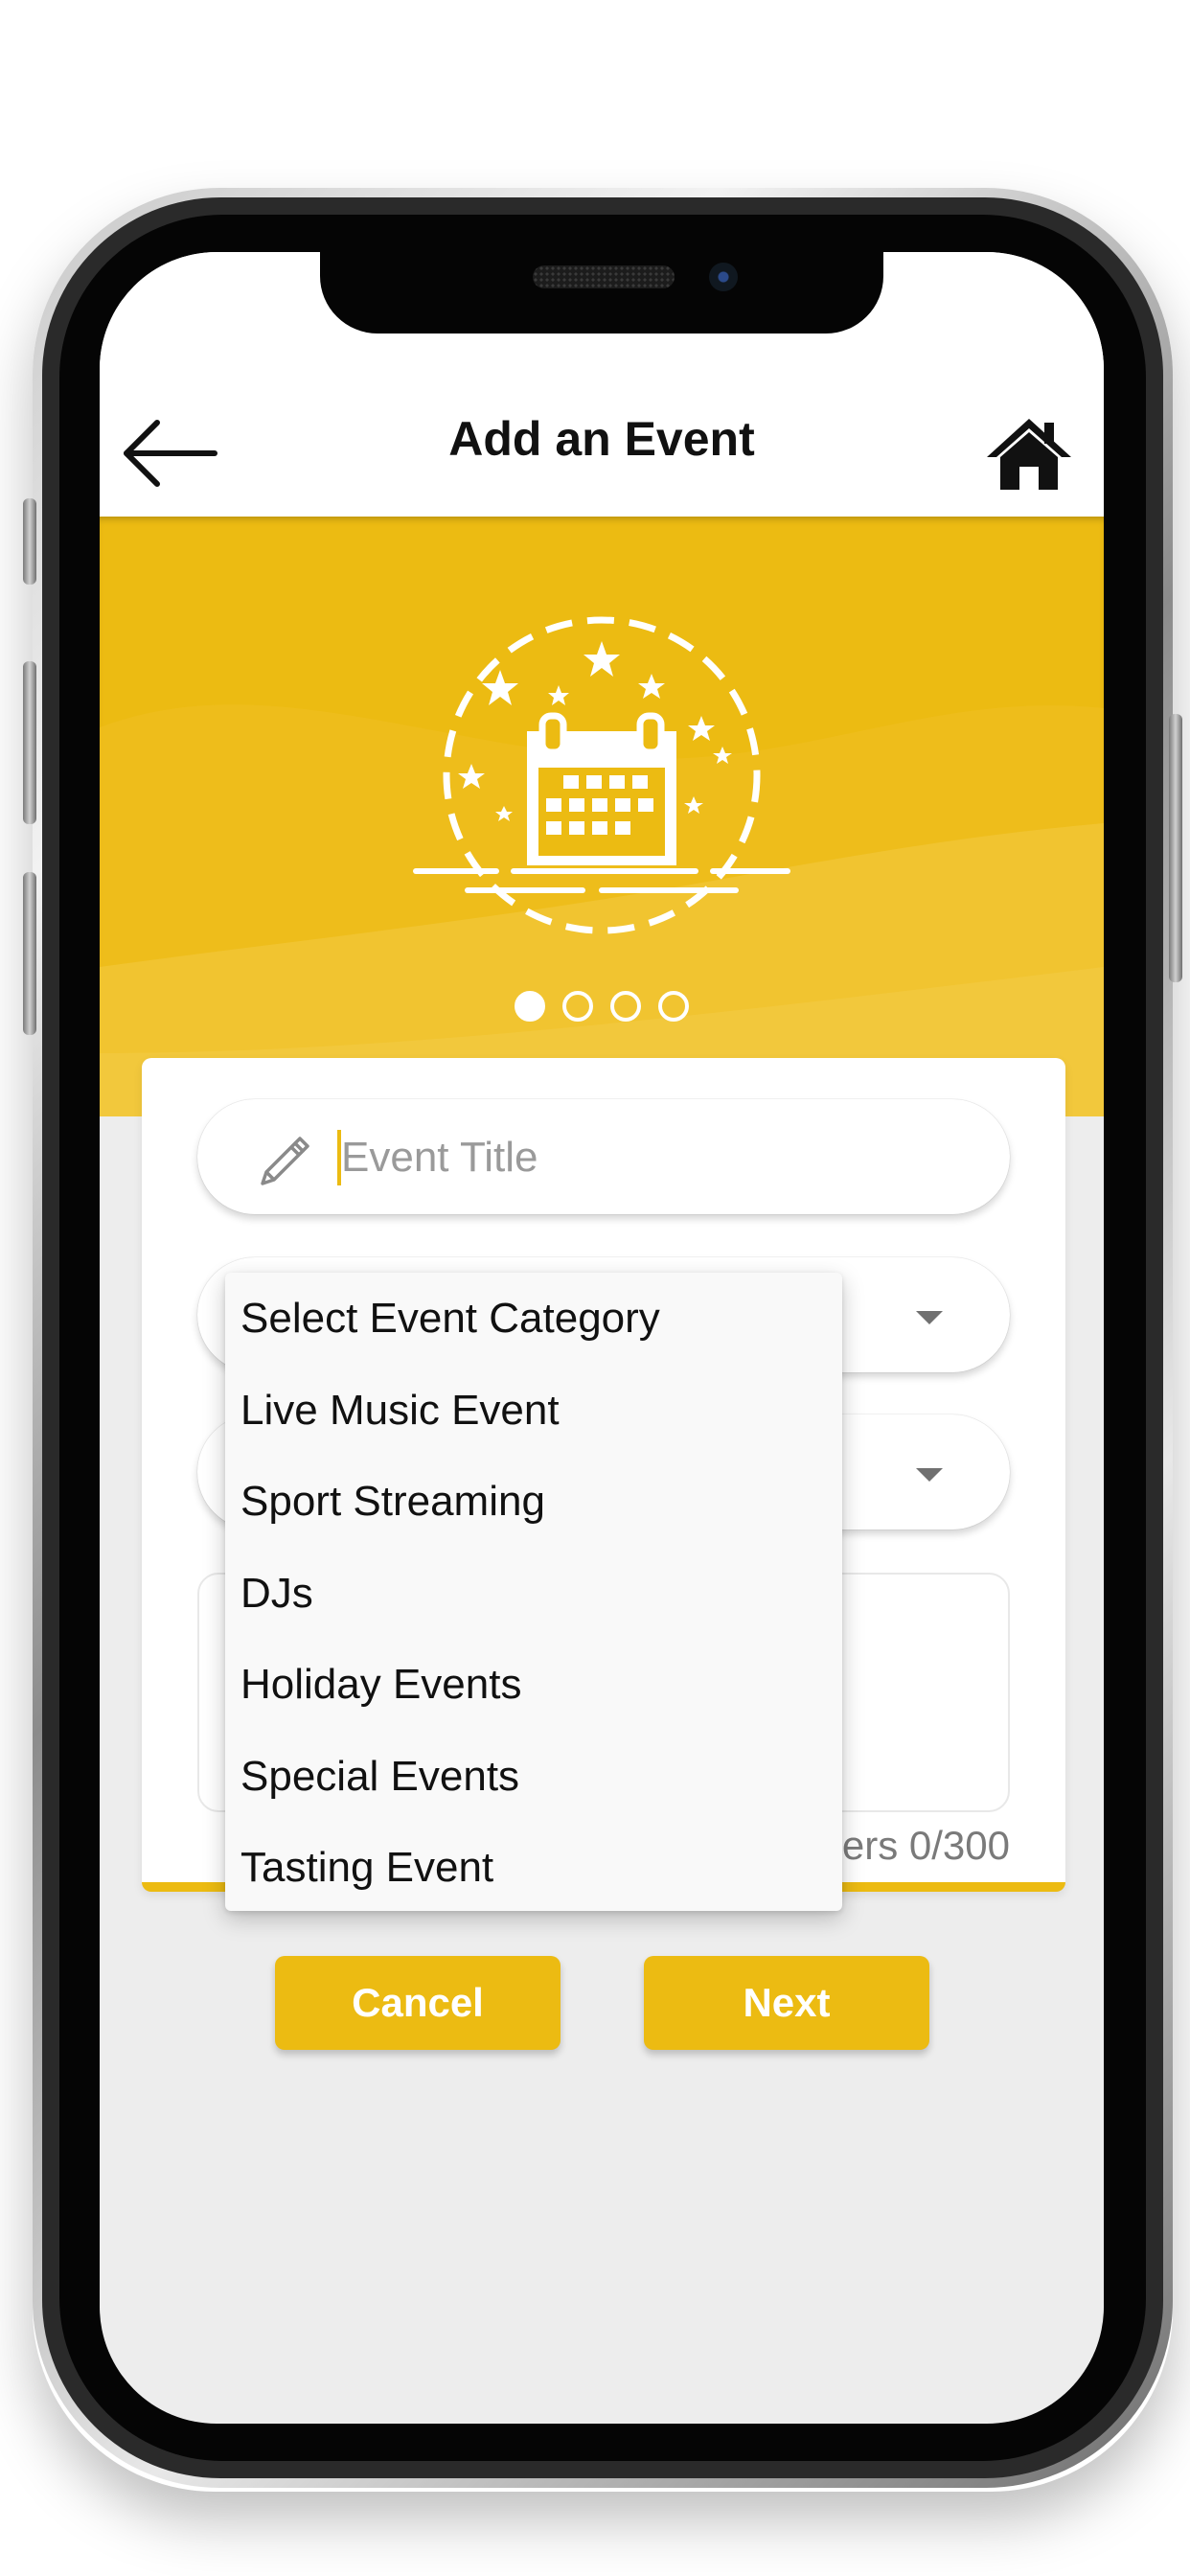 The width and height of the screenshot is (1190, 2576). Describe the element at coordinates (533, 1868) in the screenshot. I see `menu-item-tasting-event: Tasting Event` at that location.